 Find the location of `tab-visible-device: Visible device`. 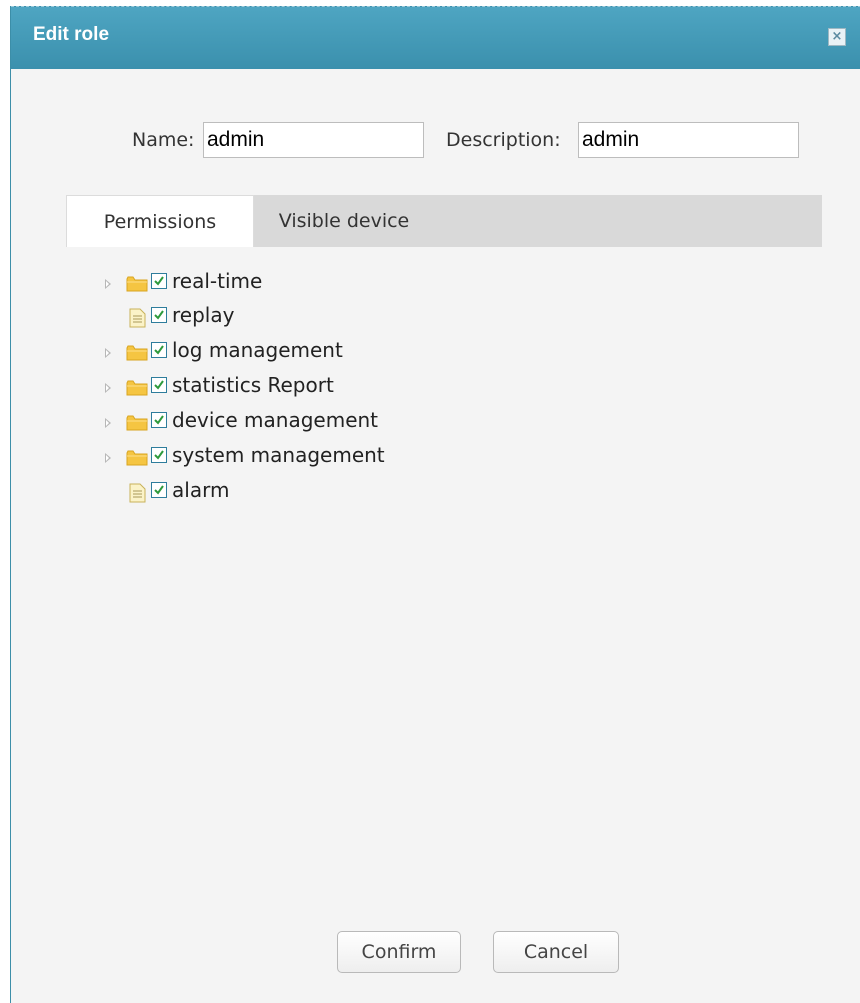

tab-visible-device: Visible device is located at coordinates (344, 221).